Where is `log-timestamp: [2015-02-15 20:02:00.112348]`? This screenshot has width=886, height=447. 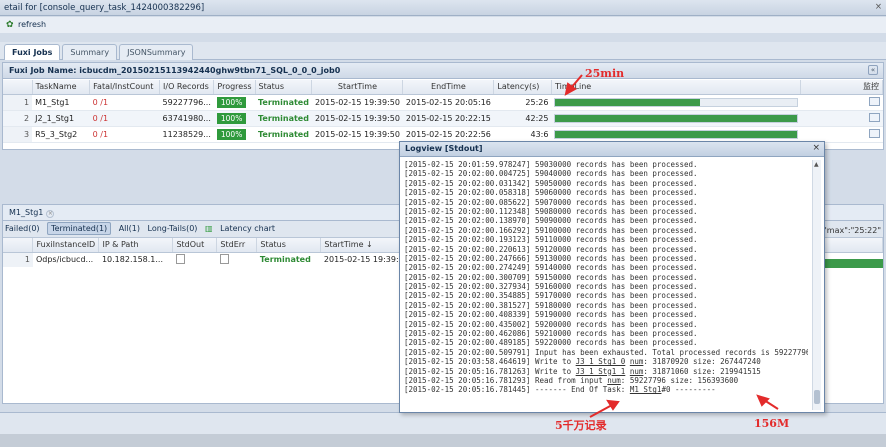 log-timestamp: [2015-02-15 20:02:00.112348] is located at coordinates (467, 211).